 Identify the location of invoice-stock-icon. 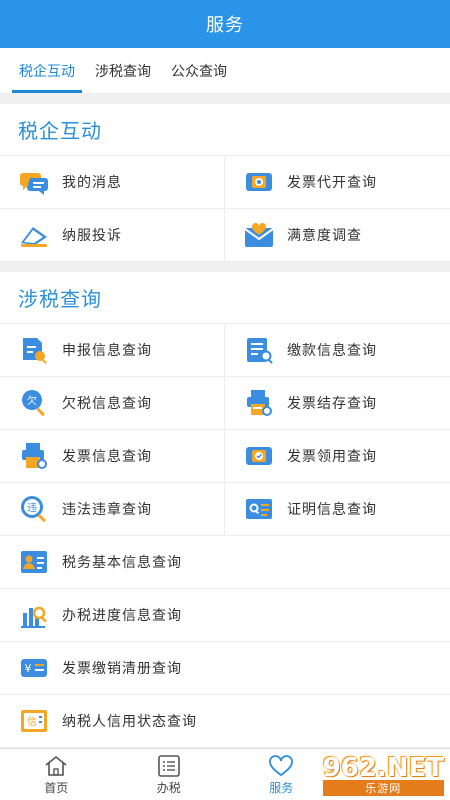
(259, 403).